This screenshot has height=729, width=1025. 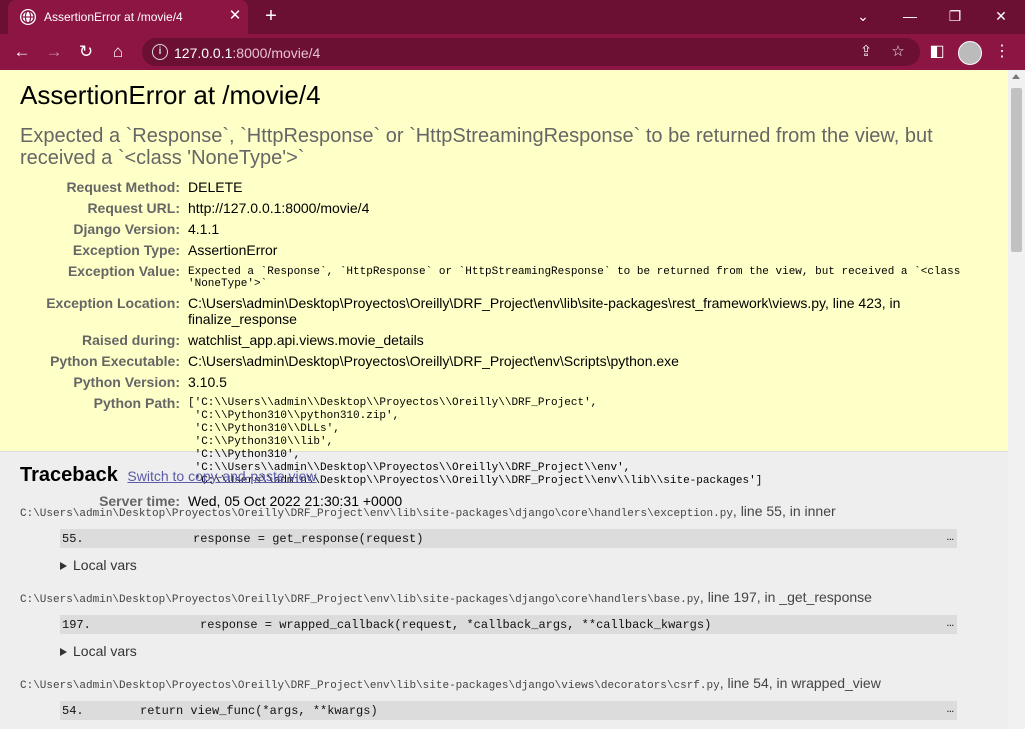 I want to click on menu-kebab-icon: ⋮, so click(x=1002, y=52).